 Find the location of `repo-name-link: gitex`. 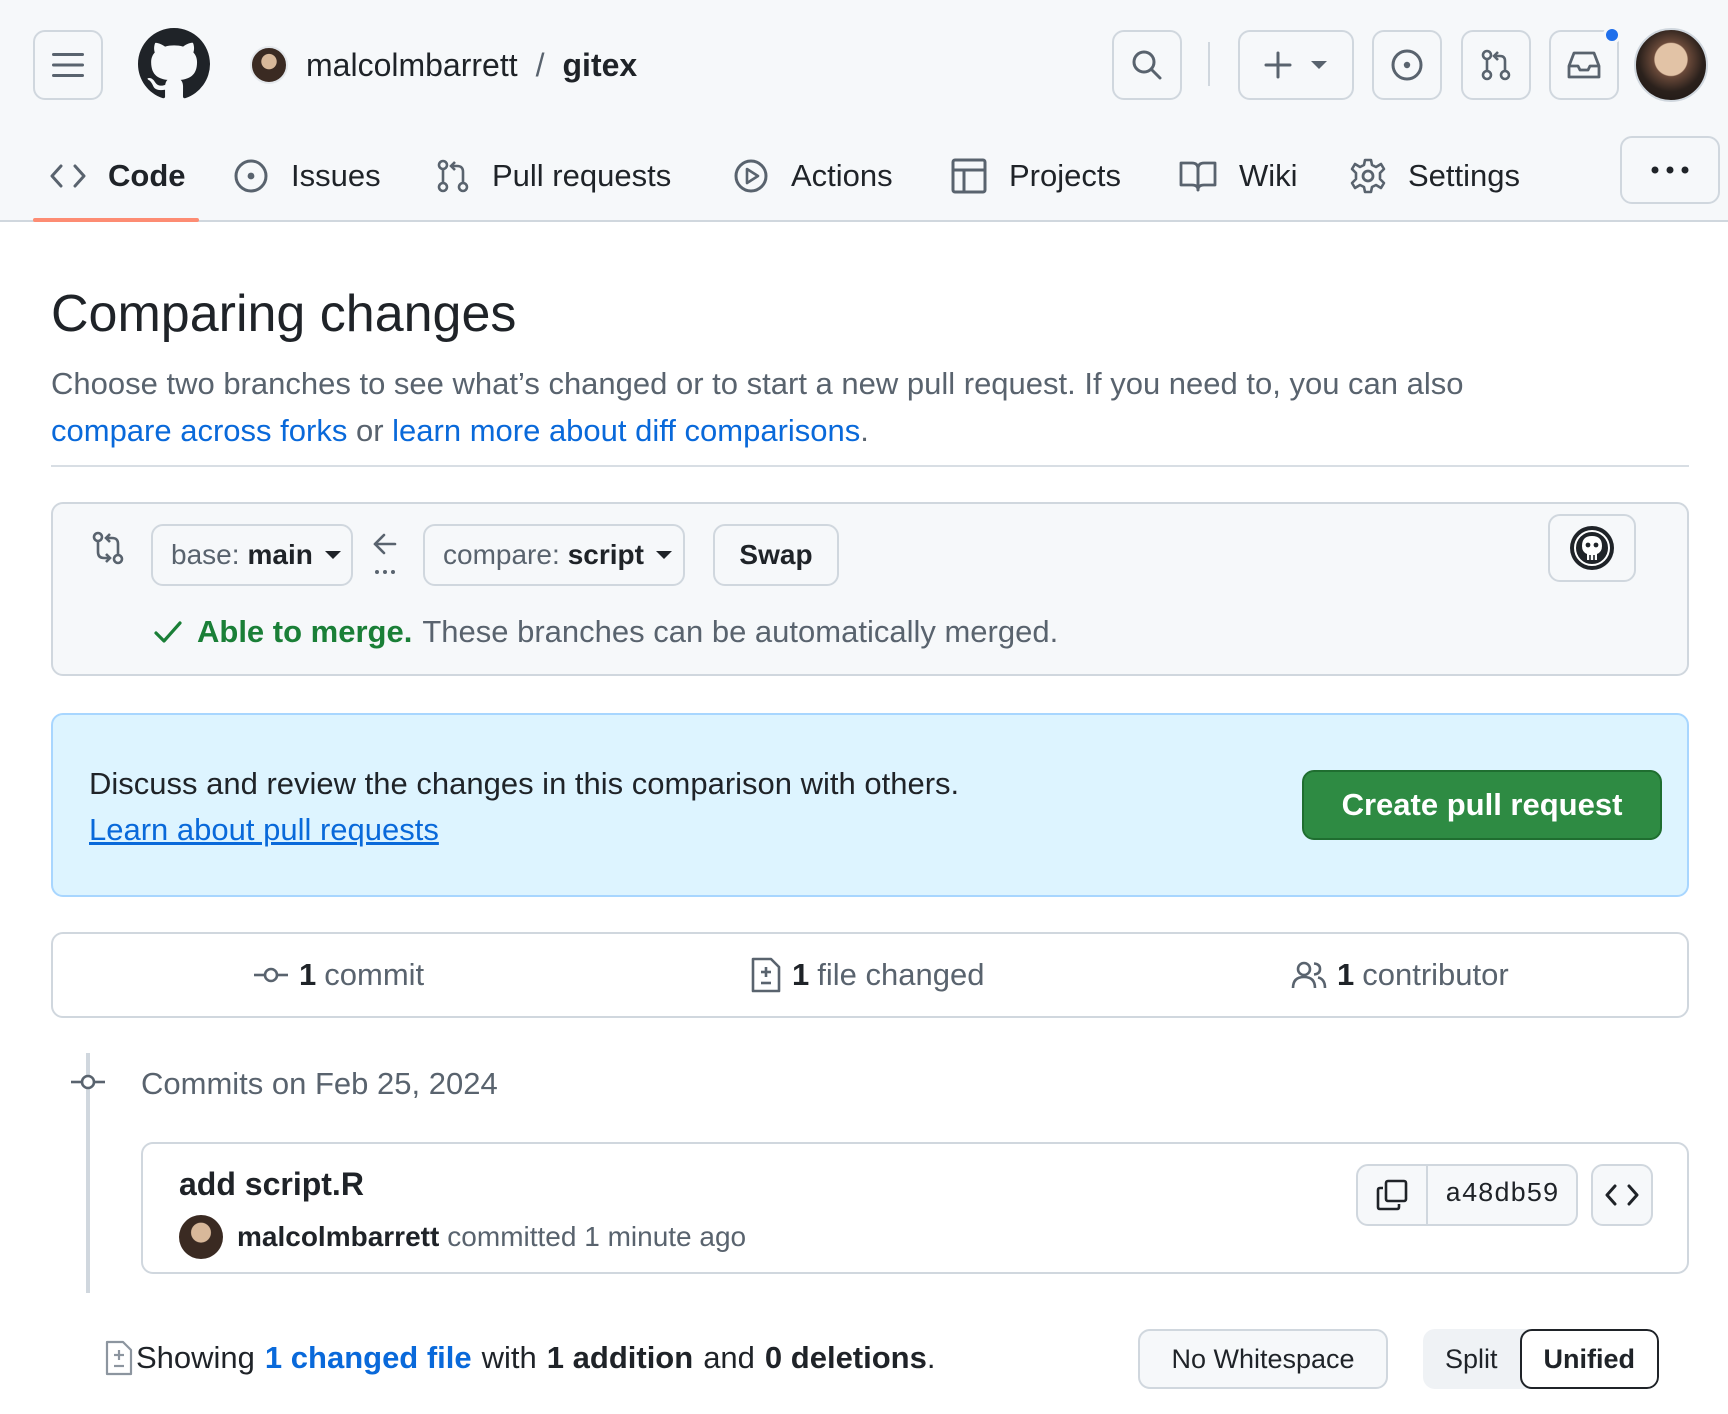

repo-name-link: gitex is located at coordinates (600, 65).